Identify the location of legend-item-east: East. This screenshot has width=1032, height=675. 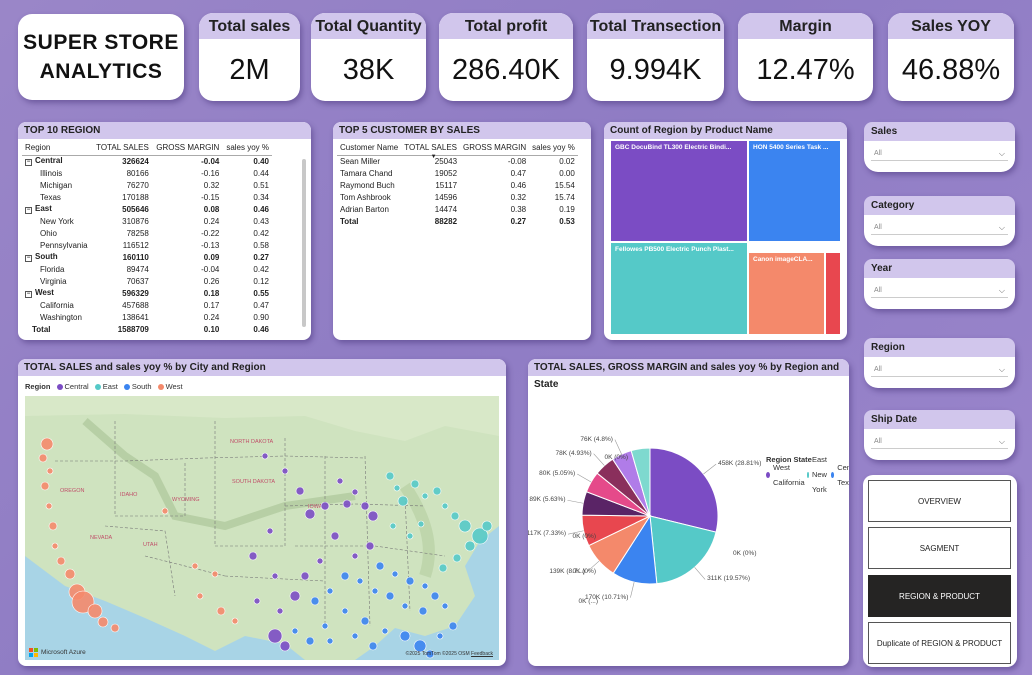
(110, 386).